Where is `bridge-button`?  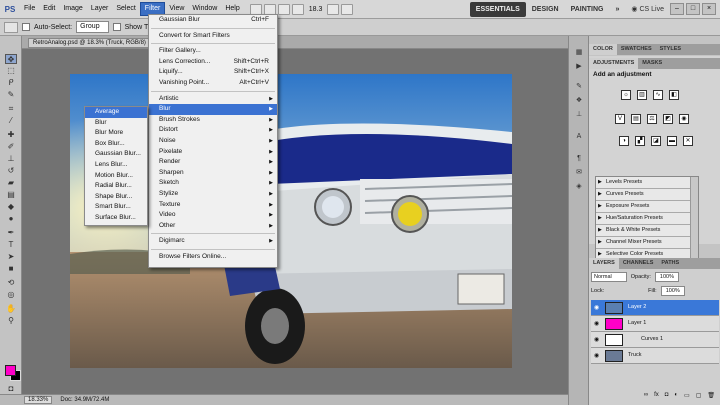 bridge-button is located at coordinates (255, 9).